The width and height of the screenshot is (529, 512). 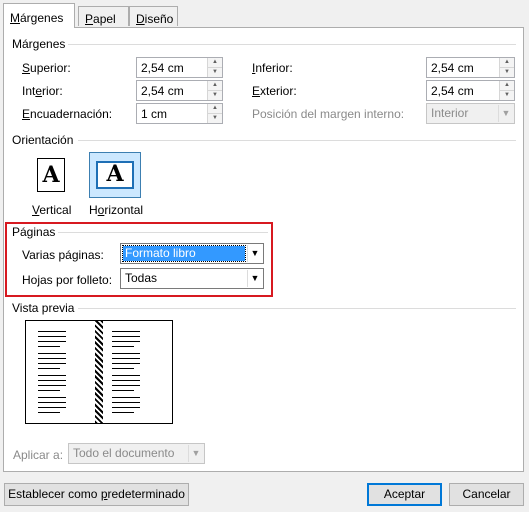 What do you see at coordinates (140, 19) in the screenshot?
I see `tab-diseno-u: D` at bounding box center [140, 19].